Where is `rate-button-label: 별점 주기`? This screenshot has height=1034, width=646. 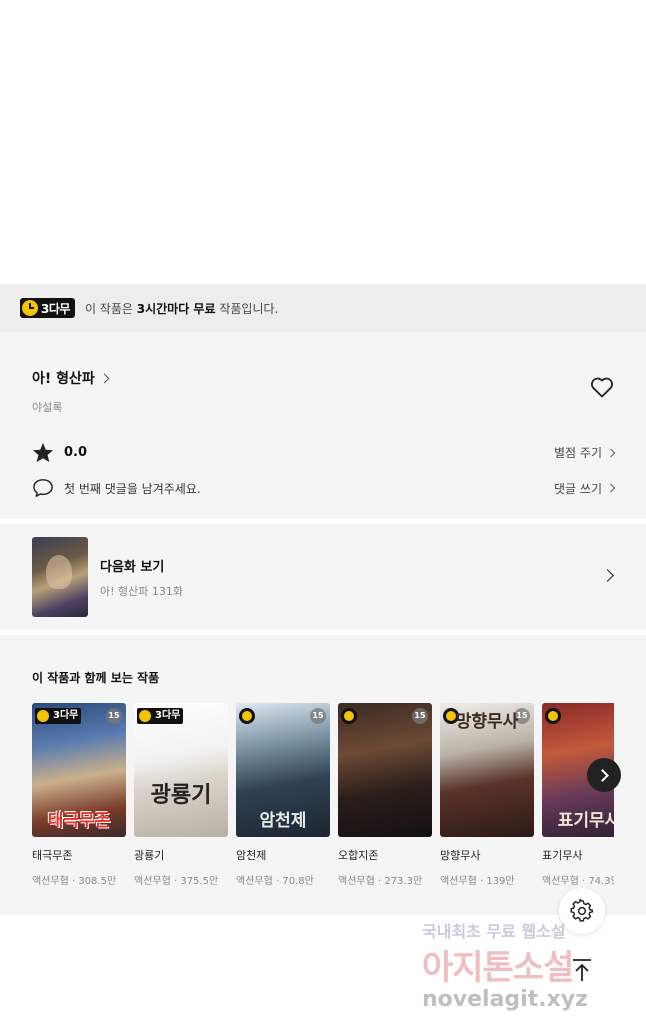 rate-button-label: 별점 주기 is located at coordinates (578, 453).